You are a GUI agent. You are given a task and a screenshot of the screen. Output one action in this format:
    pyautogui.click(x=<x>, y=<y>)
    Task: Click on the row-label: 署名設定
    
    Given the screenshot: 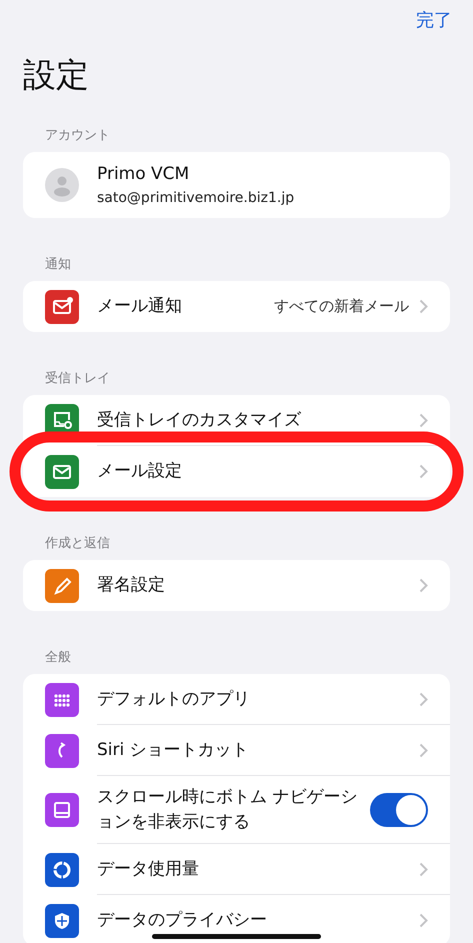 What is the action you would take?
    pyautogui.click(x=131, y=585)
    